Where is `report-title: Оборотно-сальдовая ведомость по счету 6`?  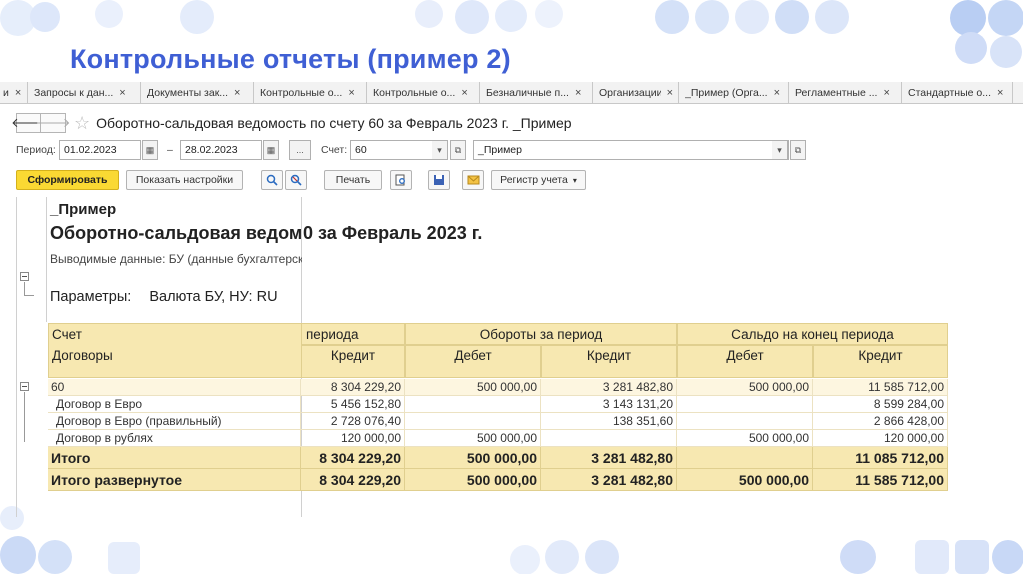 report-title: Оборотно-сальдовая ведомость по счету 6 is located at coordinates (176, 233).